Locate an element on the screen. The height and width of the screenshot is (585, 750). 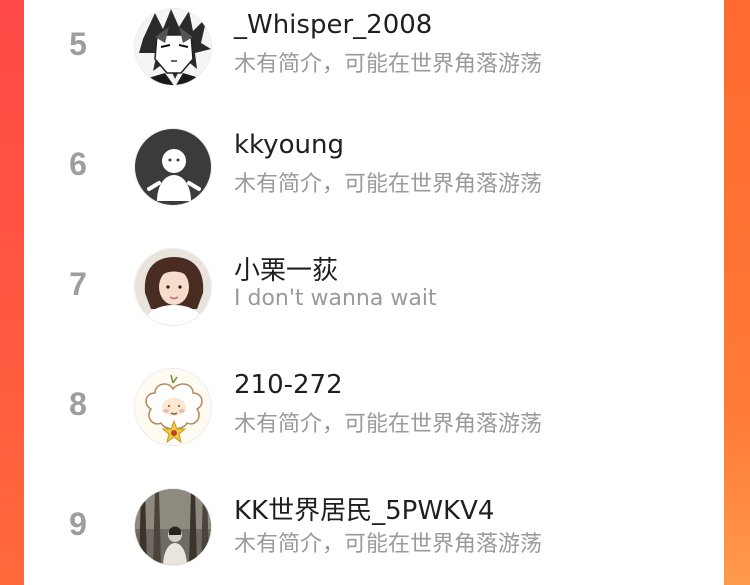
left-gradient-border is located at coordinates (12, 292).